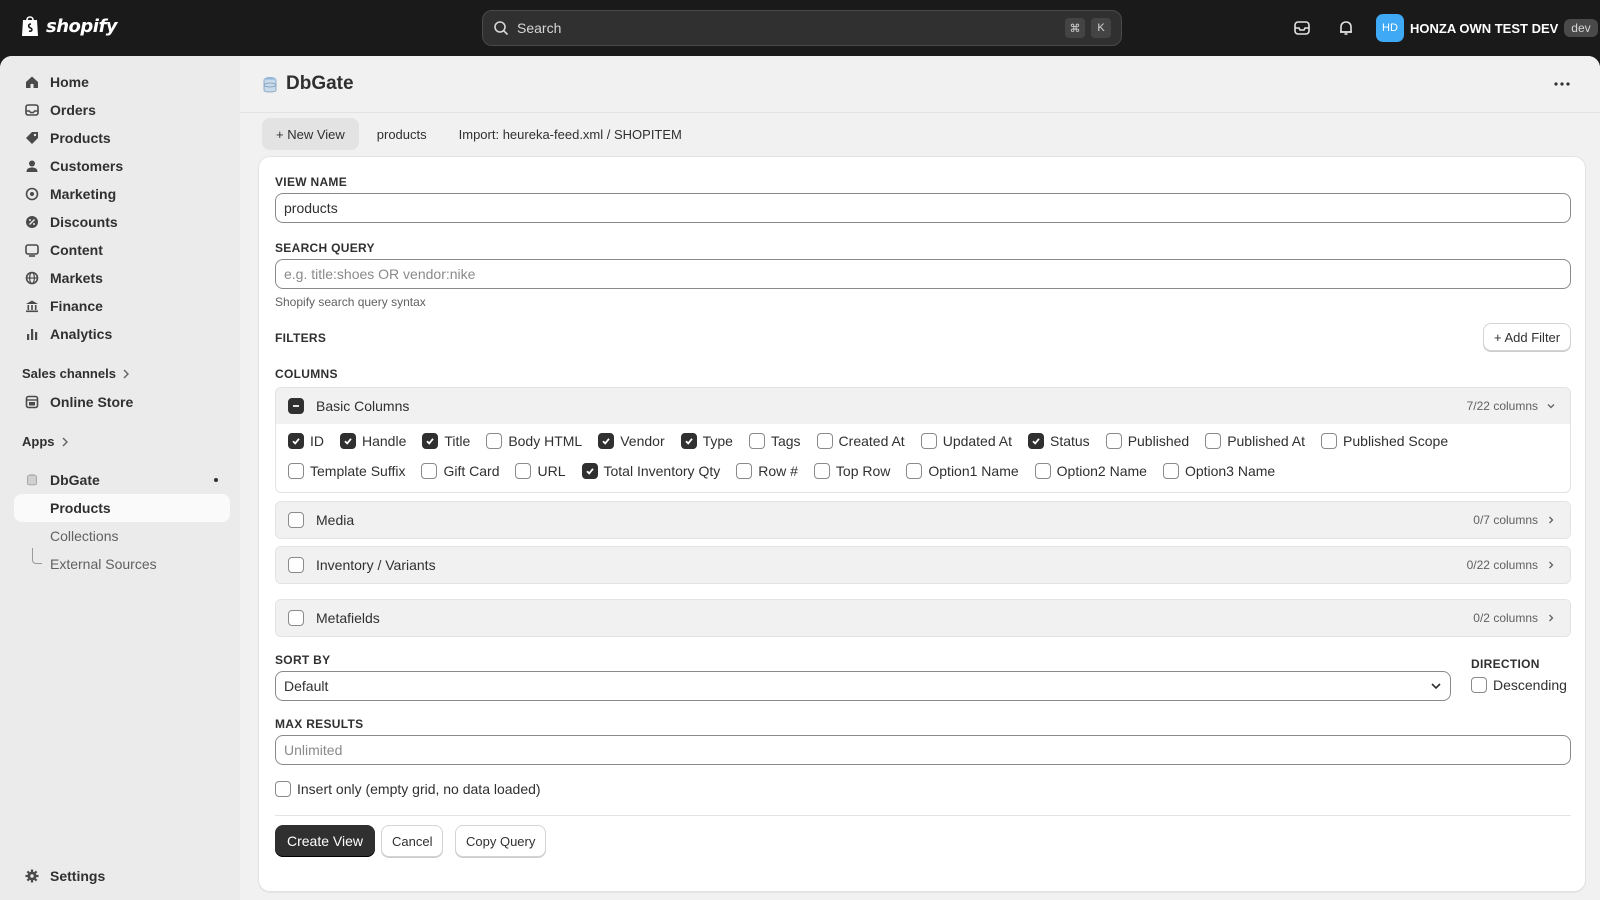 The height and width of the screenshot is (900, 1600). Describe the element at coordinates (1218, 471) in the screenshot. I see `column-option: Option3 Name` at that location.